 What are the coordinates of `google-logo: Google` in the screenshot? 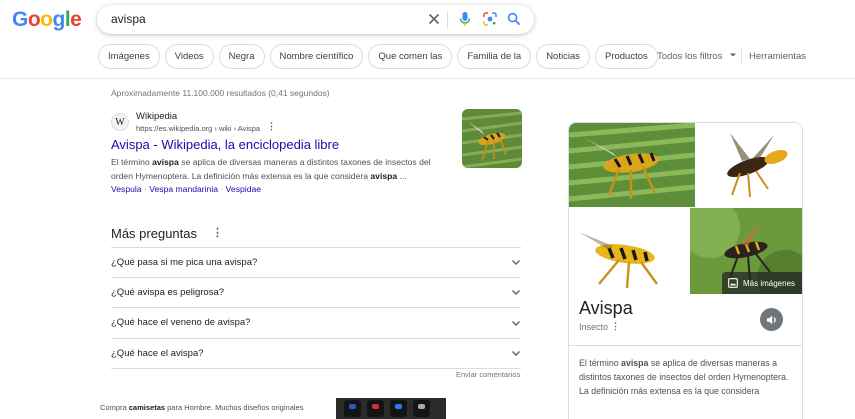 It's located at (47, 20).